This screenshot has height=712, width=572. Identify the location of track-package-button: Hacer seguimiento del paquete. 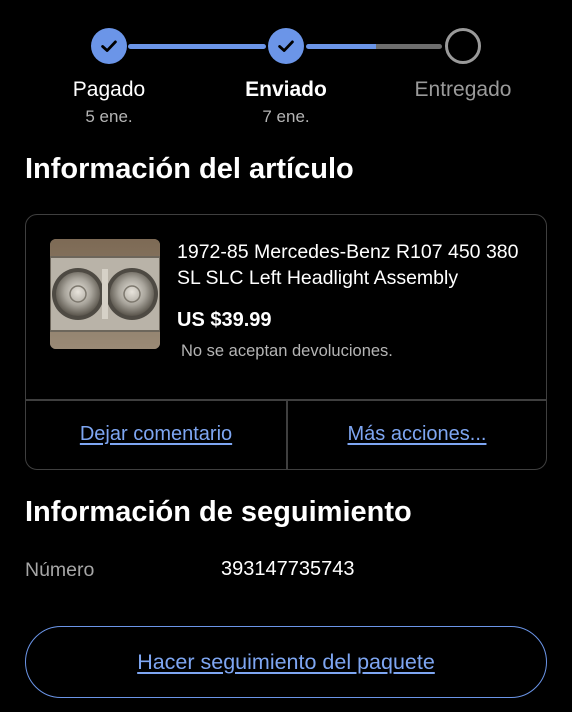
(286, 662).